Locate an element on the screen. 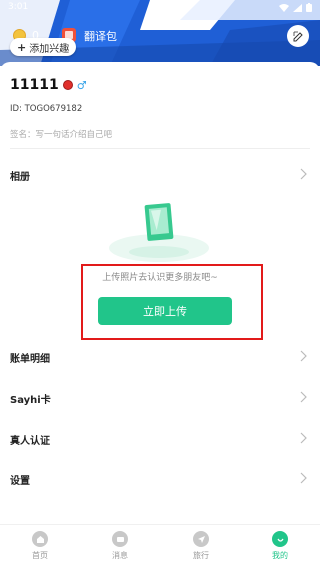 Image resolution: width=320 pixels, height=568 pixels. message-icon is located at coordinates (120, 539).